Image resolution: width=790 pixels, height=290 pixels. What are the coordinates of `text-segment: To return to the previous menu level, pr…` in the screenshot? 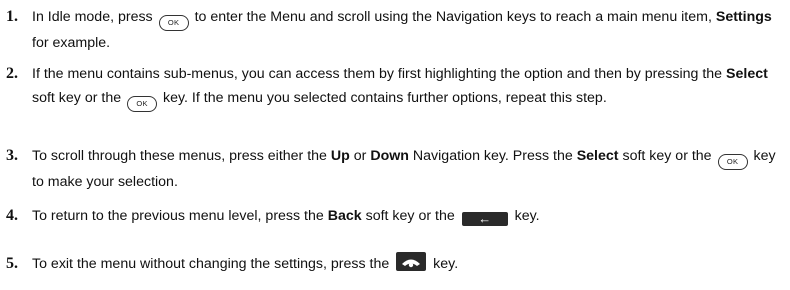 It's located at (178, 216).